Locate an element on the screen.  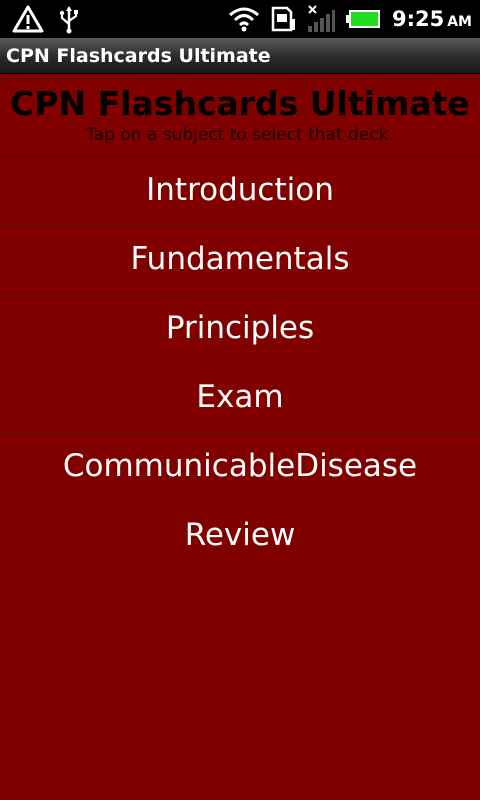
usb-icon is located at coordinates (69, 19).